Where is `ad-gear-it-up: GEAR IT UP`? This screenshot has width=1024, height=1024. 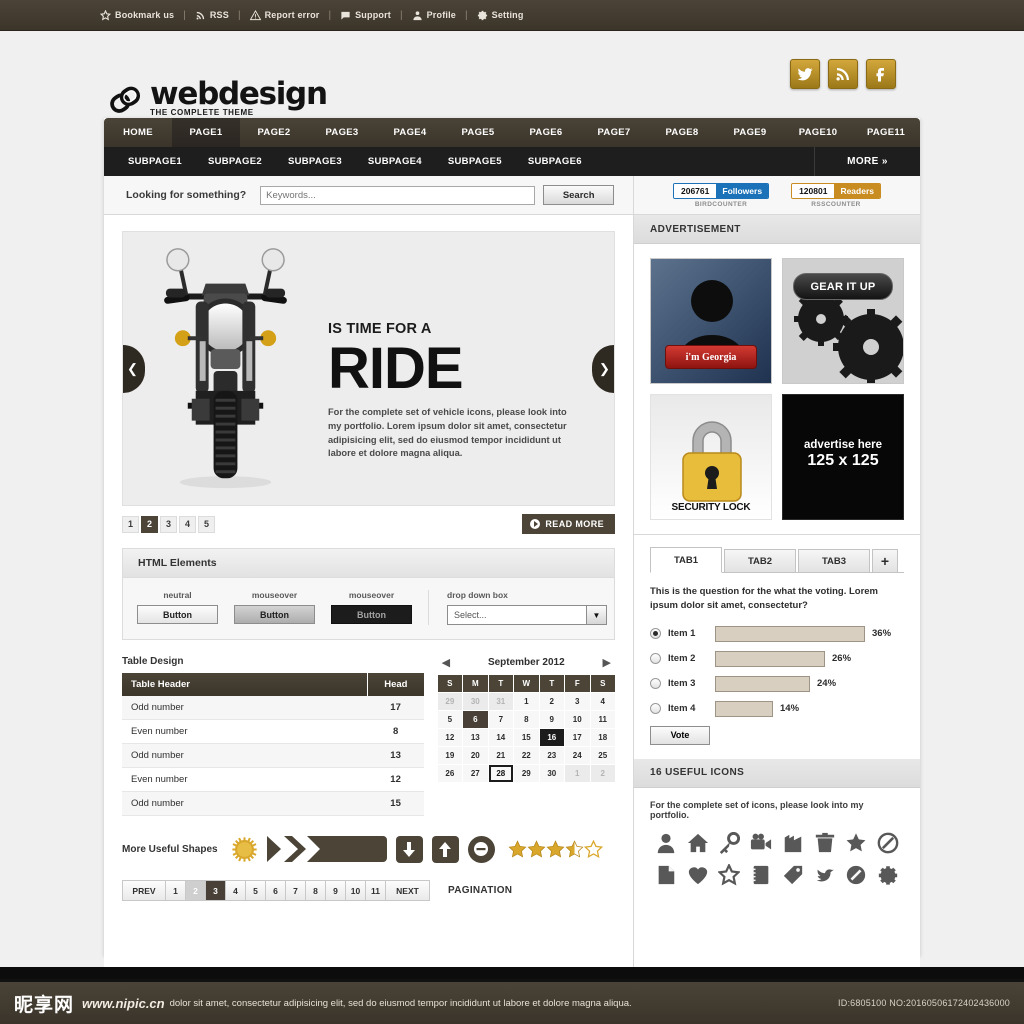 ad-gear-it-up: GEAR IT UP is located at coordinates (843, 321).